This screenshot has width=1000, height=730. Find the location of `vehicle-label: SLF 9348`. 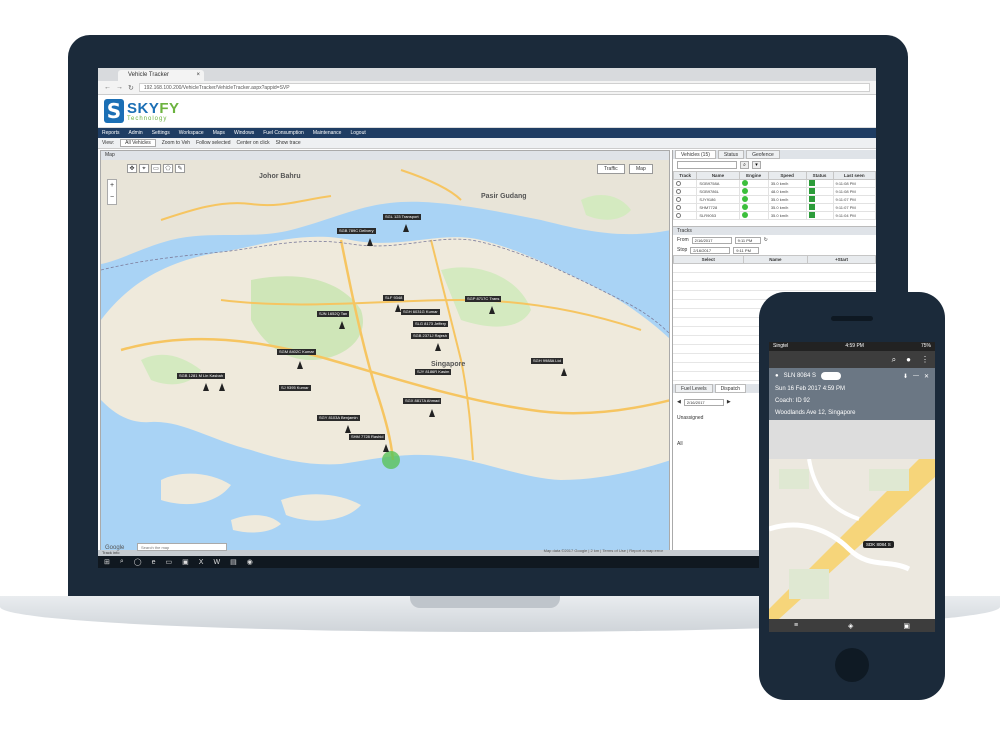

vehicle-label: SLF 9348 is located at coordinates (394, 298).